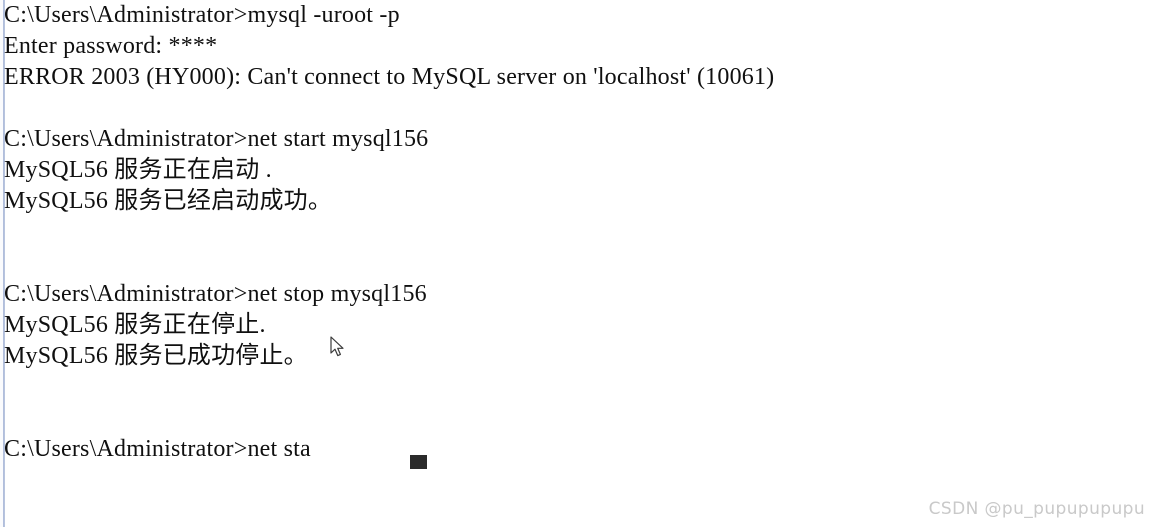  What do you see at coordinates (135, 325) in the screenshot?
I see `console-line: MySQL56 服务正在停止.` at bounding box center [135, 325].